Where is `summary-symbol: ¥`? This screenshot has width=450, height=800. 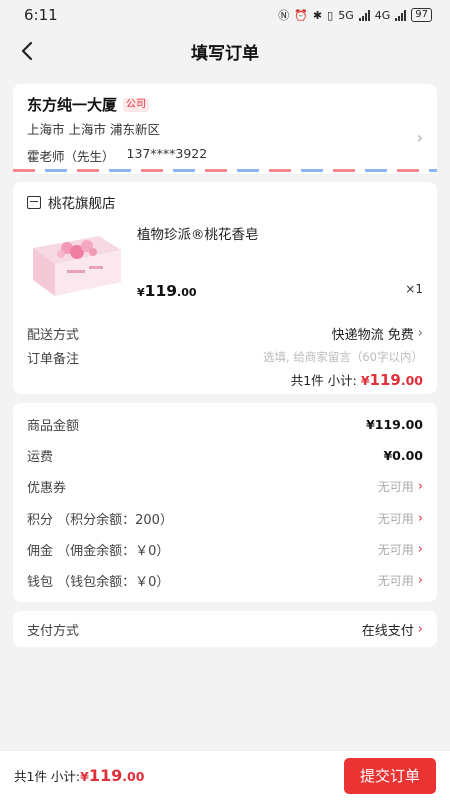 summary-symbol: ¥ is located at coordinates (84, 776).